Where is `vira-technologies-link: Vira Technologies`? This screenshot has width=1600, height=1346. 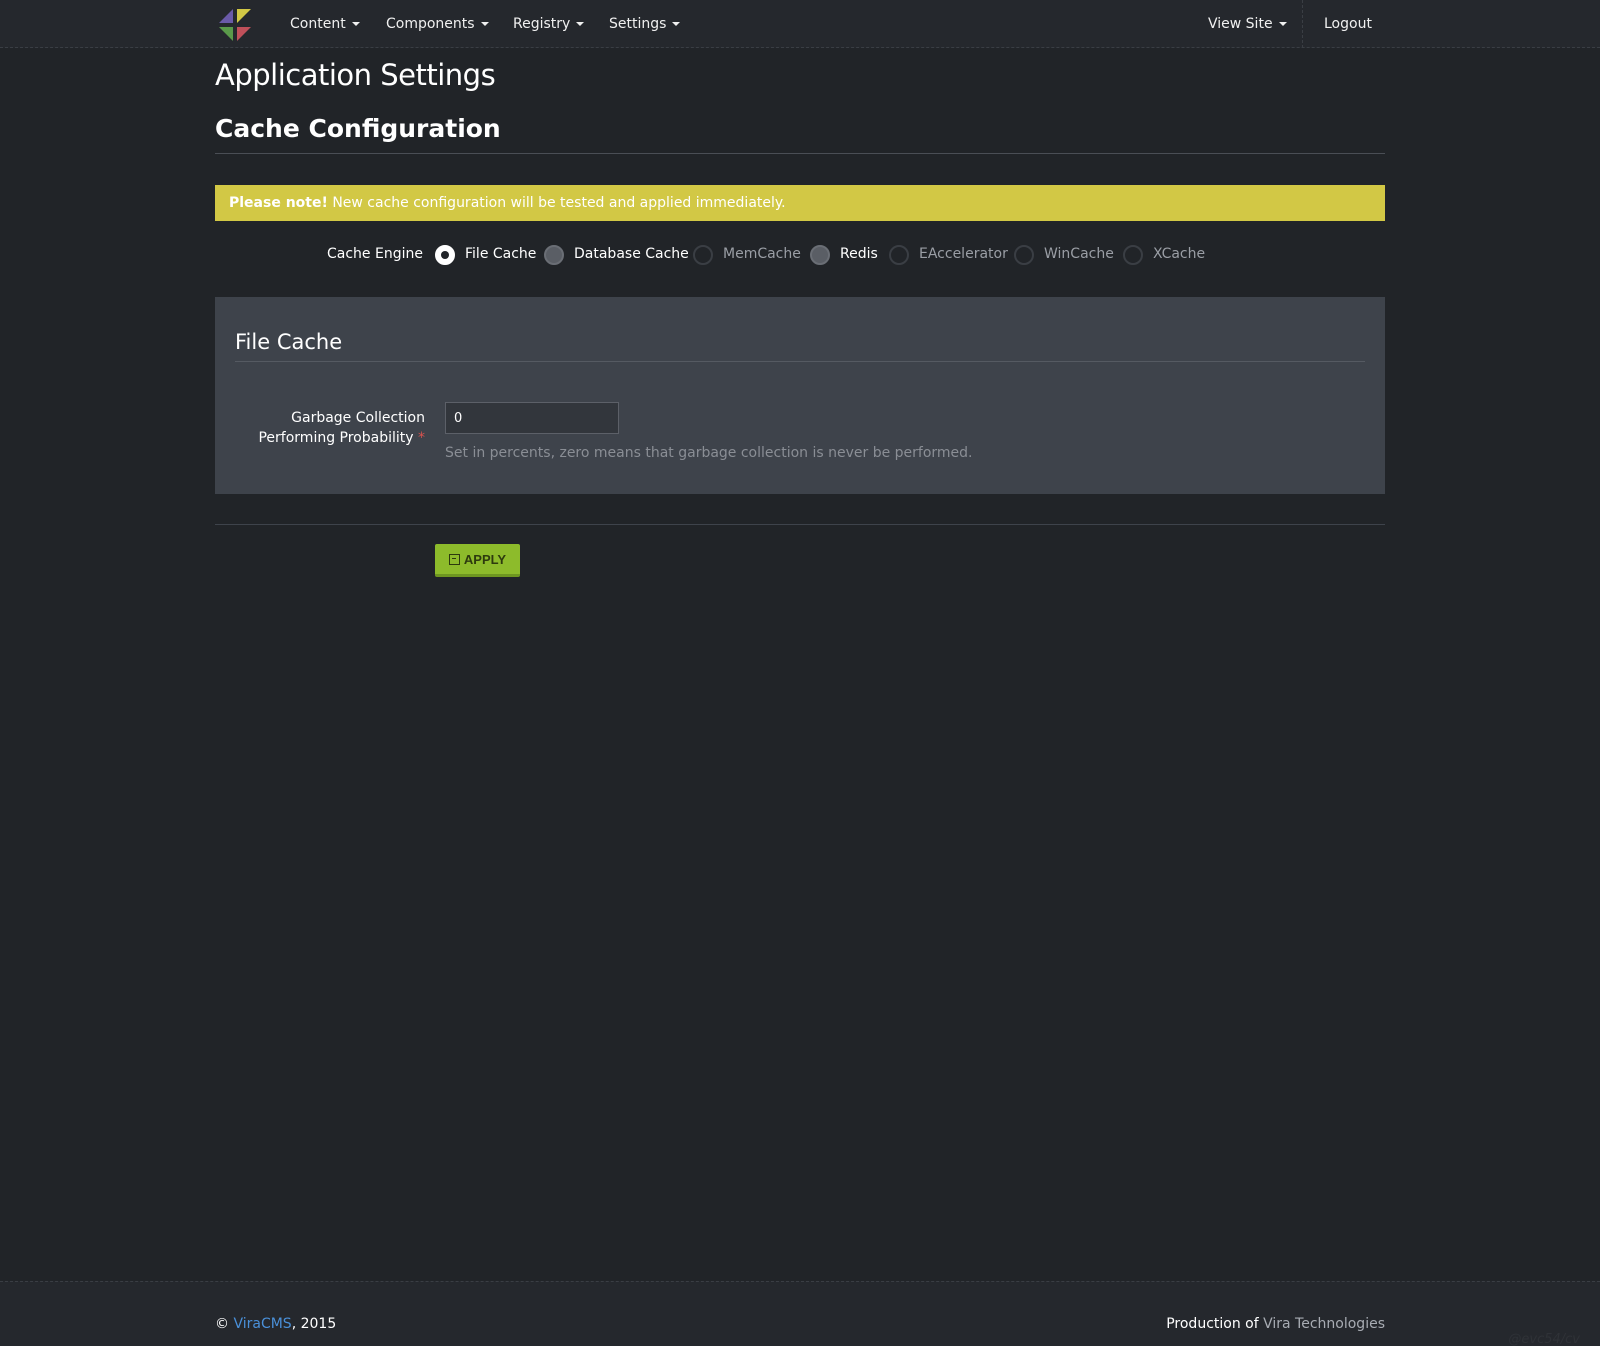 vira-technologies-link: Vira Technologies is located at coordinates (1324, 1324).